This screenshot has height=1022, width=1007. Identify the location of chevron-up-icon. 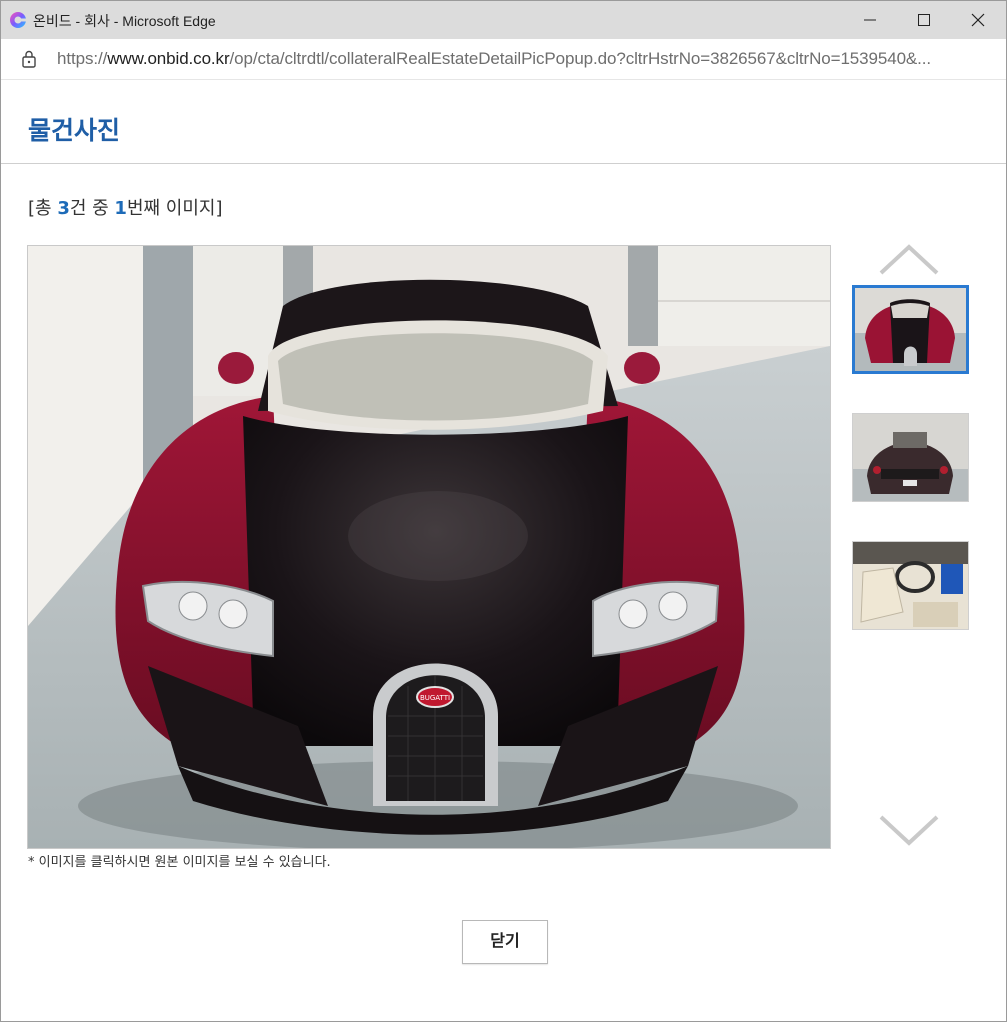
(909, 259).